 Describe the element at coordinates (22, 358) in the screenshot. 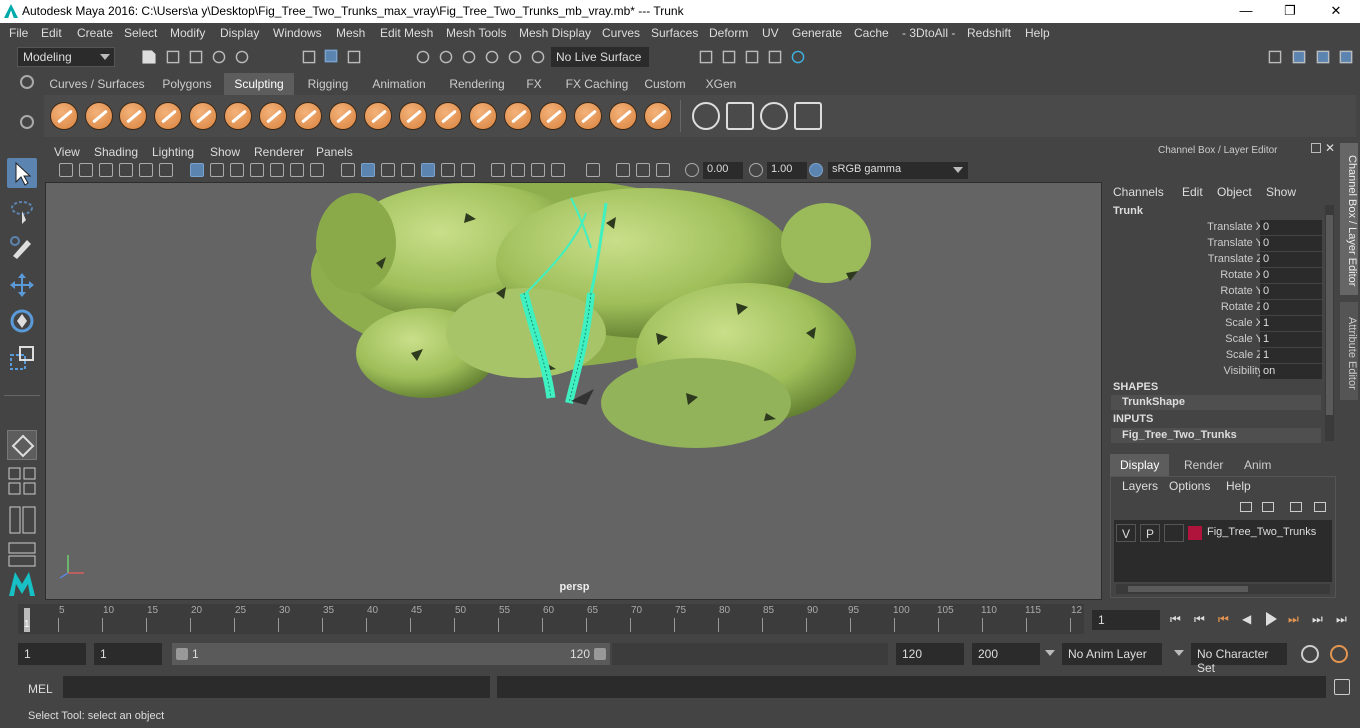

I see `scale-tool-icon` at that location.